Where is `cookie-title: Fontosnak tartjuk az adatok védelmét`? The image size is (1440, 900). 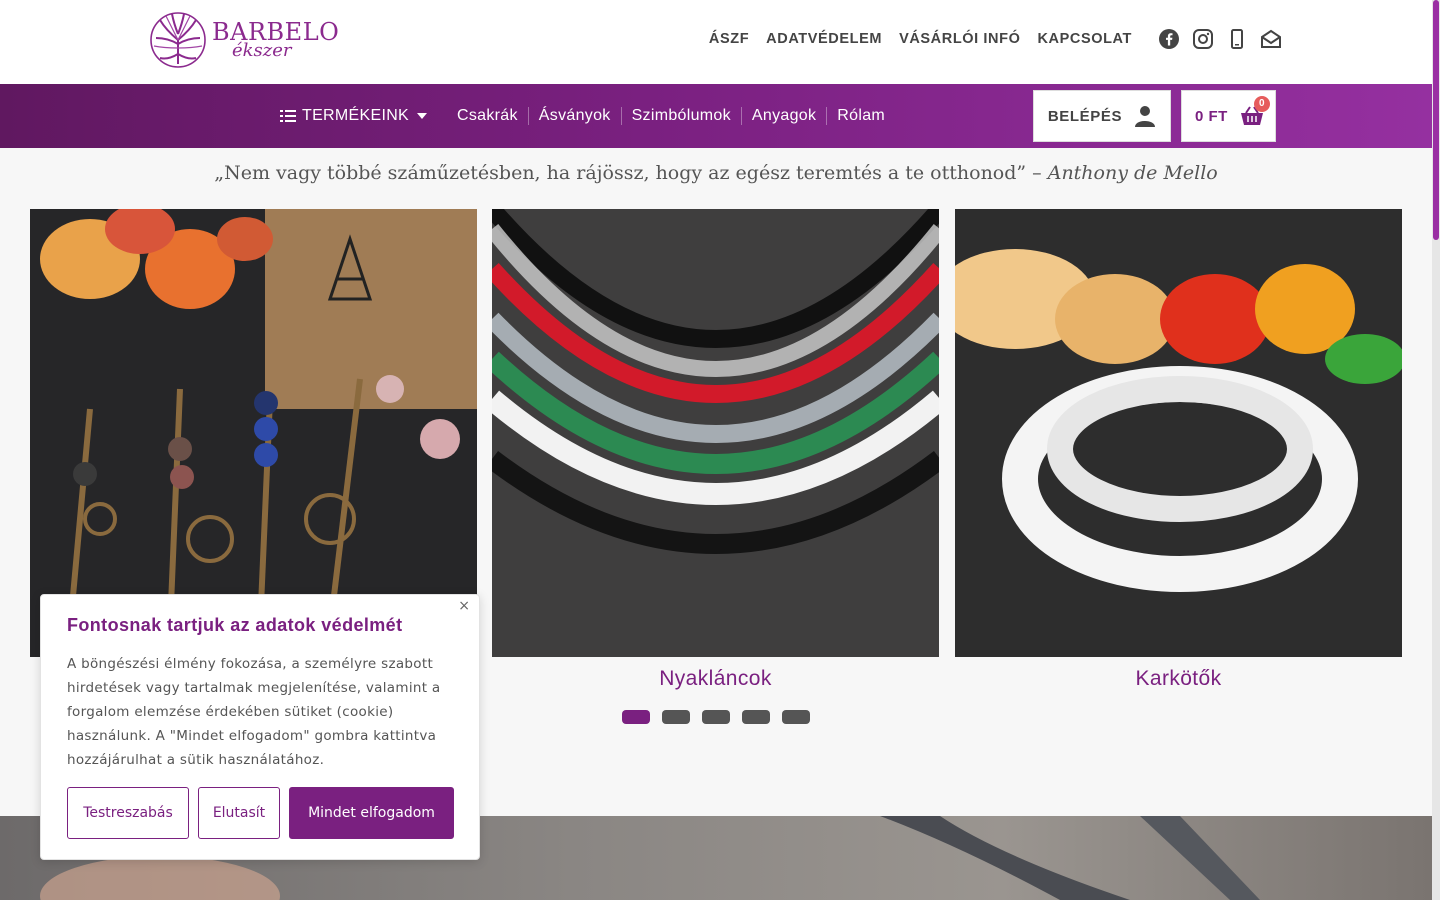
cookie-title: Fontosnak tartjuk az adatok védelmét is located at coordinates (235, 625).